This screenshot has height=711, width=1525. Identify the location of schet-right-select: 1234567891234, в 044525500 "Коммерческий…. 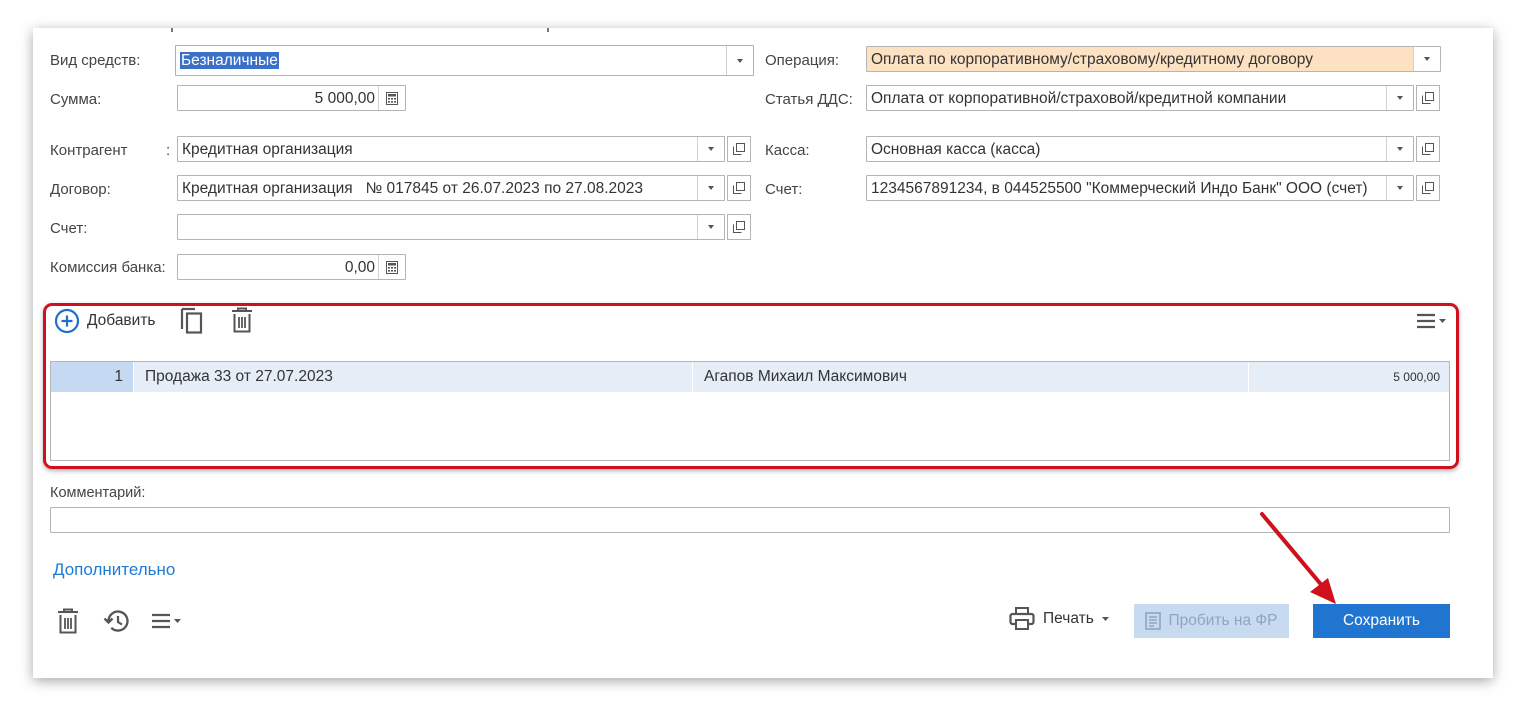
(1140, 188).